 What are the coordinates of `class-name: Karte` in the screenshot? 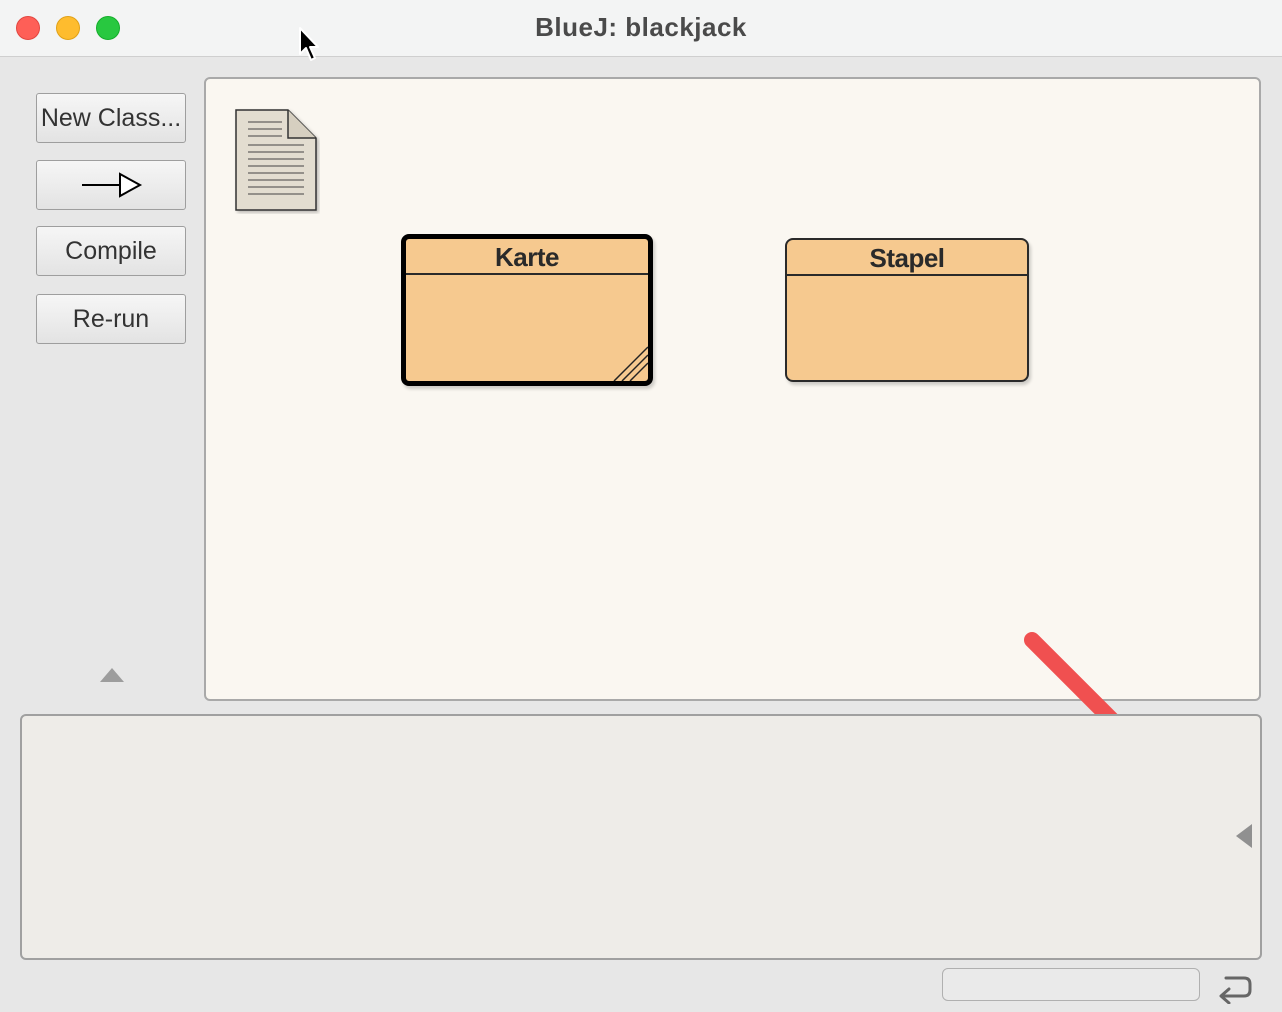 It's located at (527, 257).